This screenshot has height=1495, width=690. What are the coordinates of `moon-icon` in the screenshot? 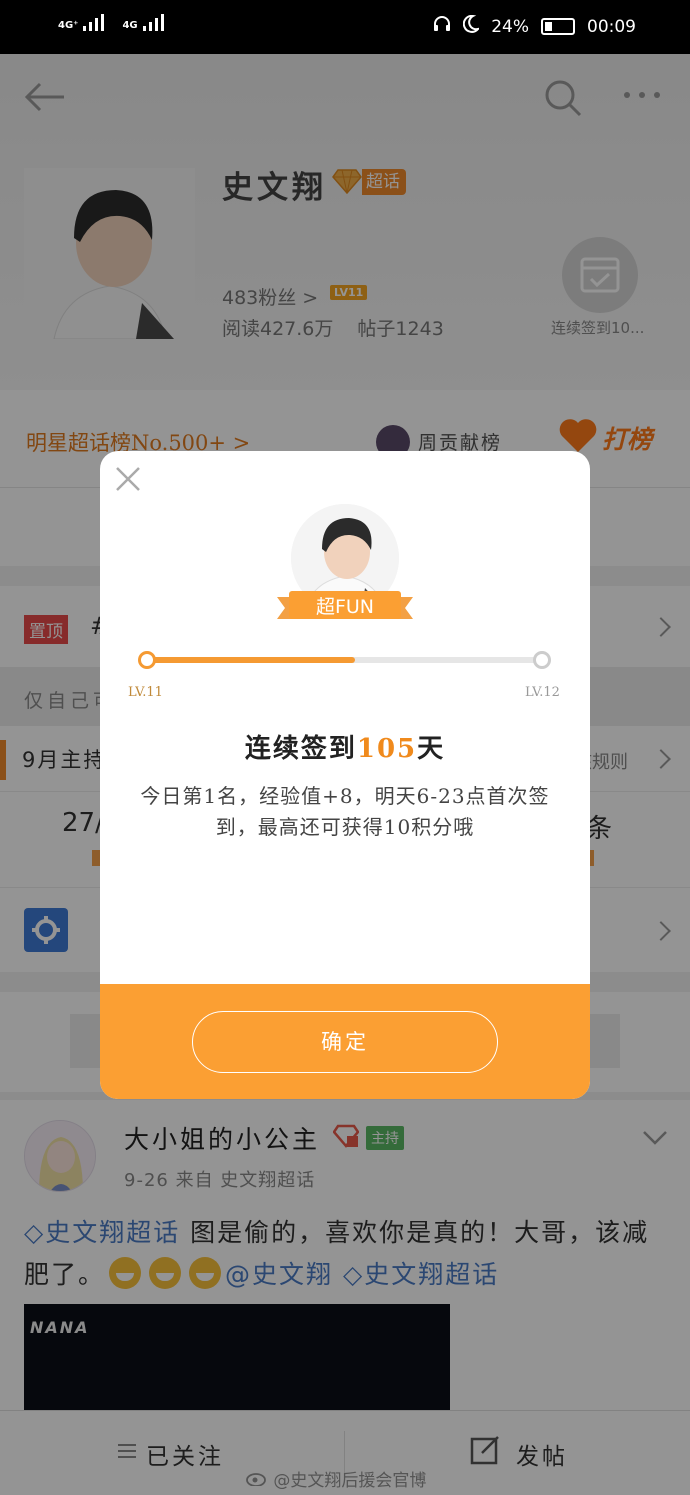 It's located at (472, 26).